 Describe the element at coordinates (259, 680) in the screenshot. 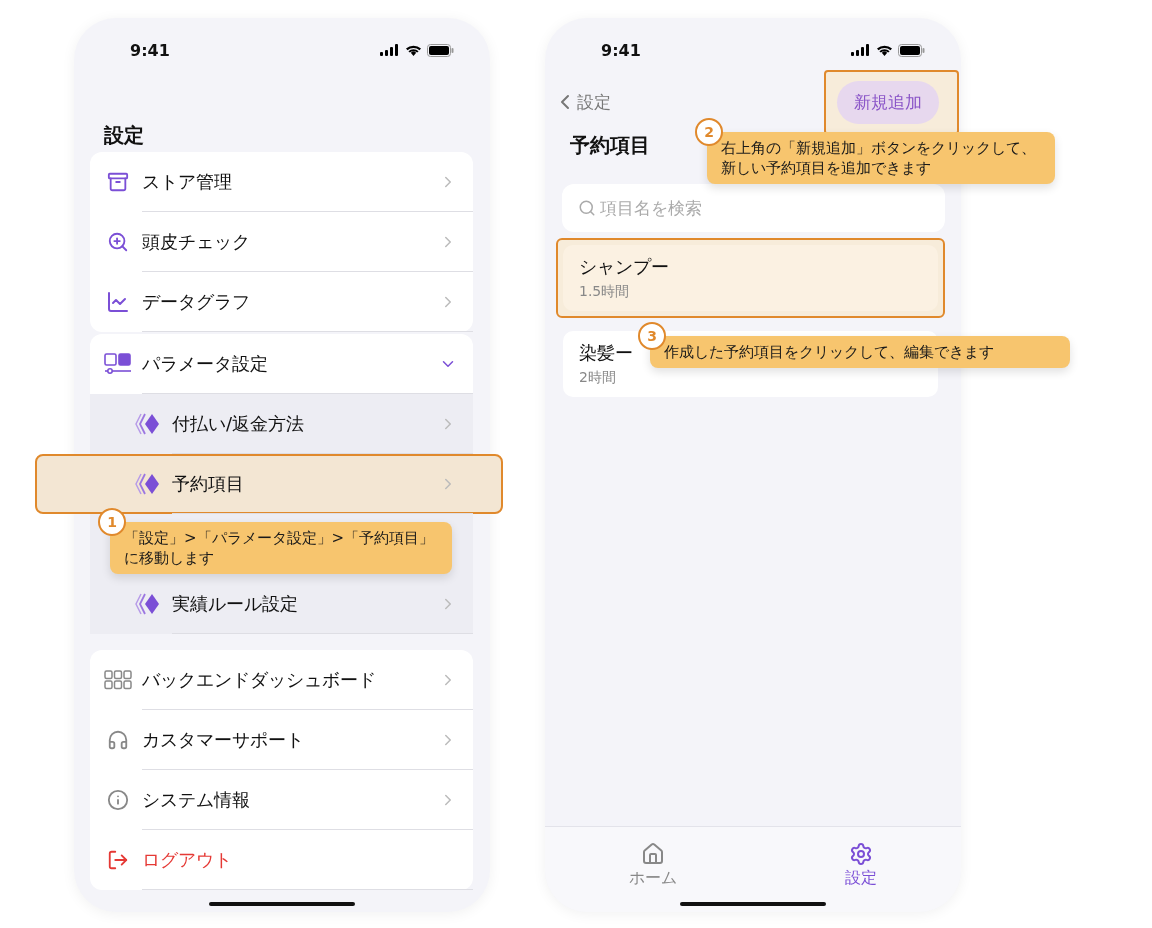

I see `row-label: バックエンドダッシュボード` at that location.